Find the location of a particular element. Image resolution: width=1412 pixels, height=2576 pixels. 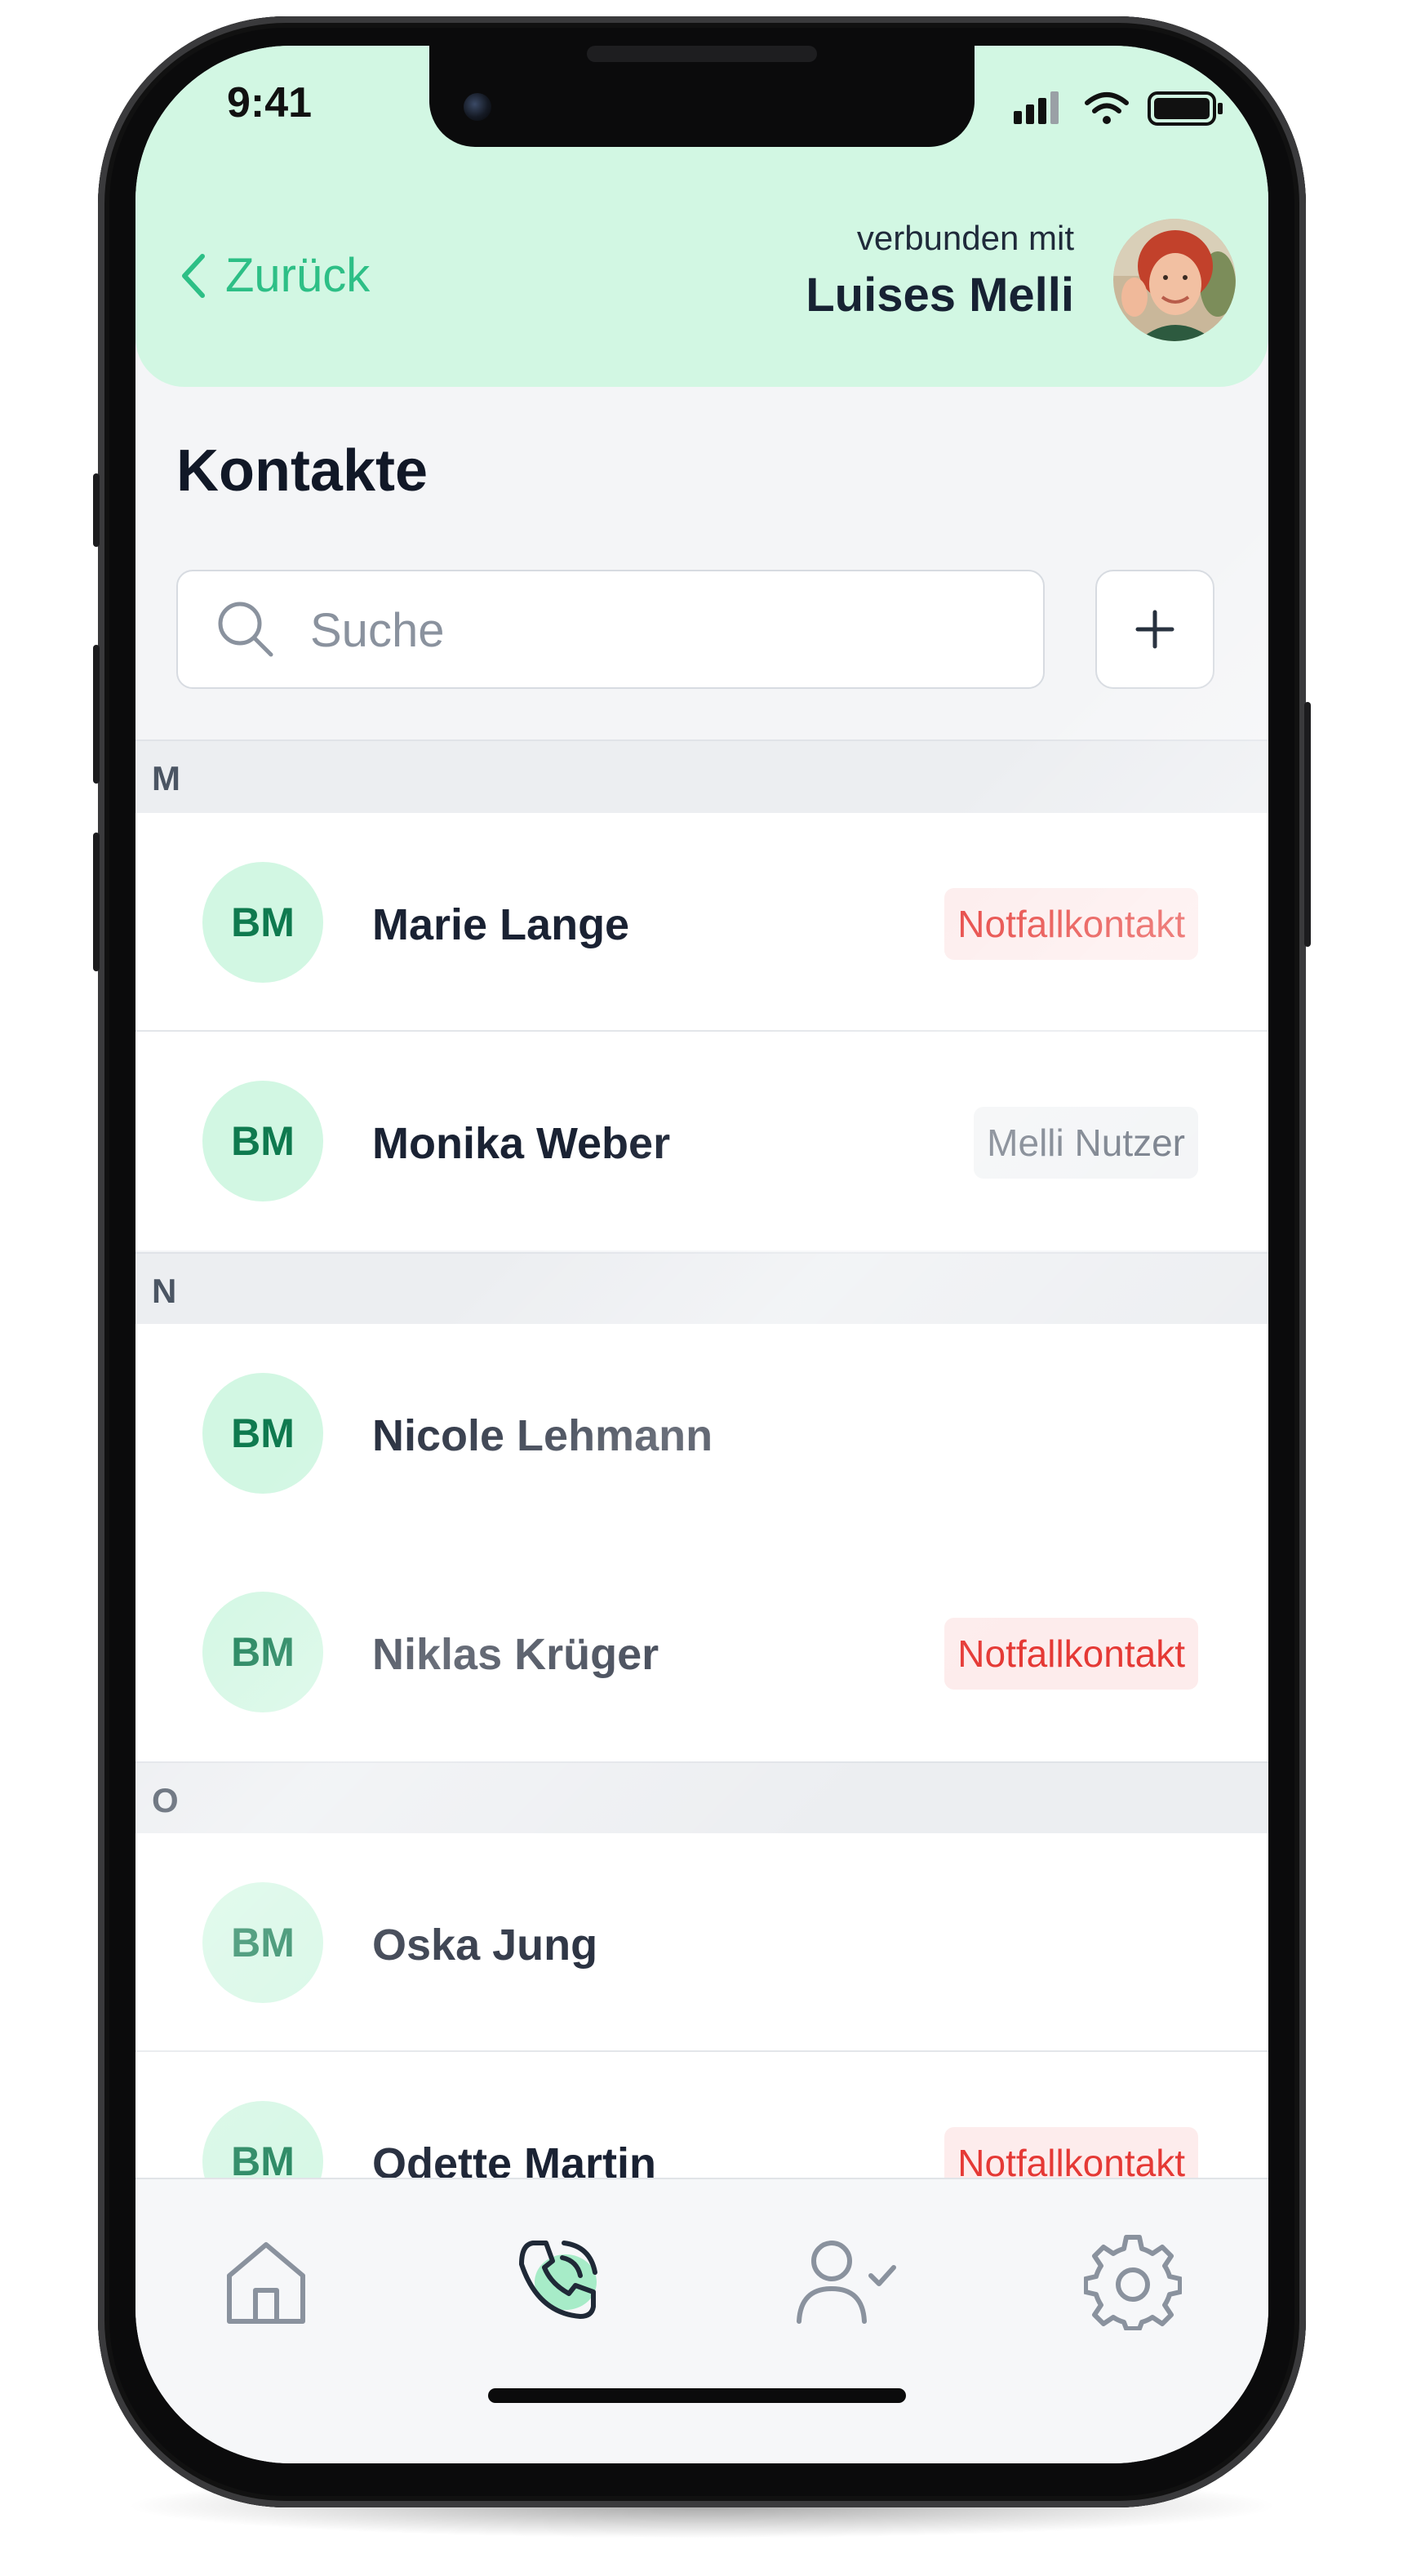

contact-row: BM Oska Jung is located at coordinates (701, 1942).